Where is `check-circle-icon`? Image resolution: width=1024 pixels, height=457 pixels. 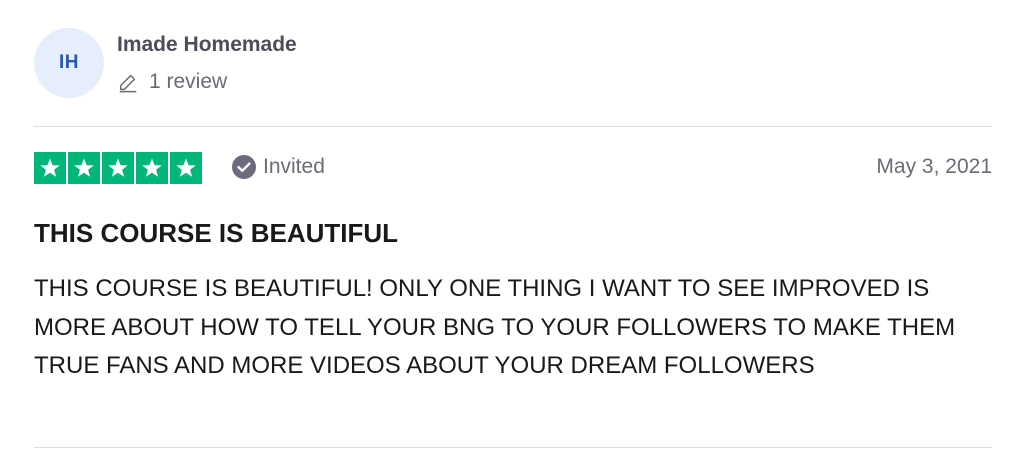 check-circle-icon is located at coordinates (244, 167).